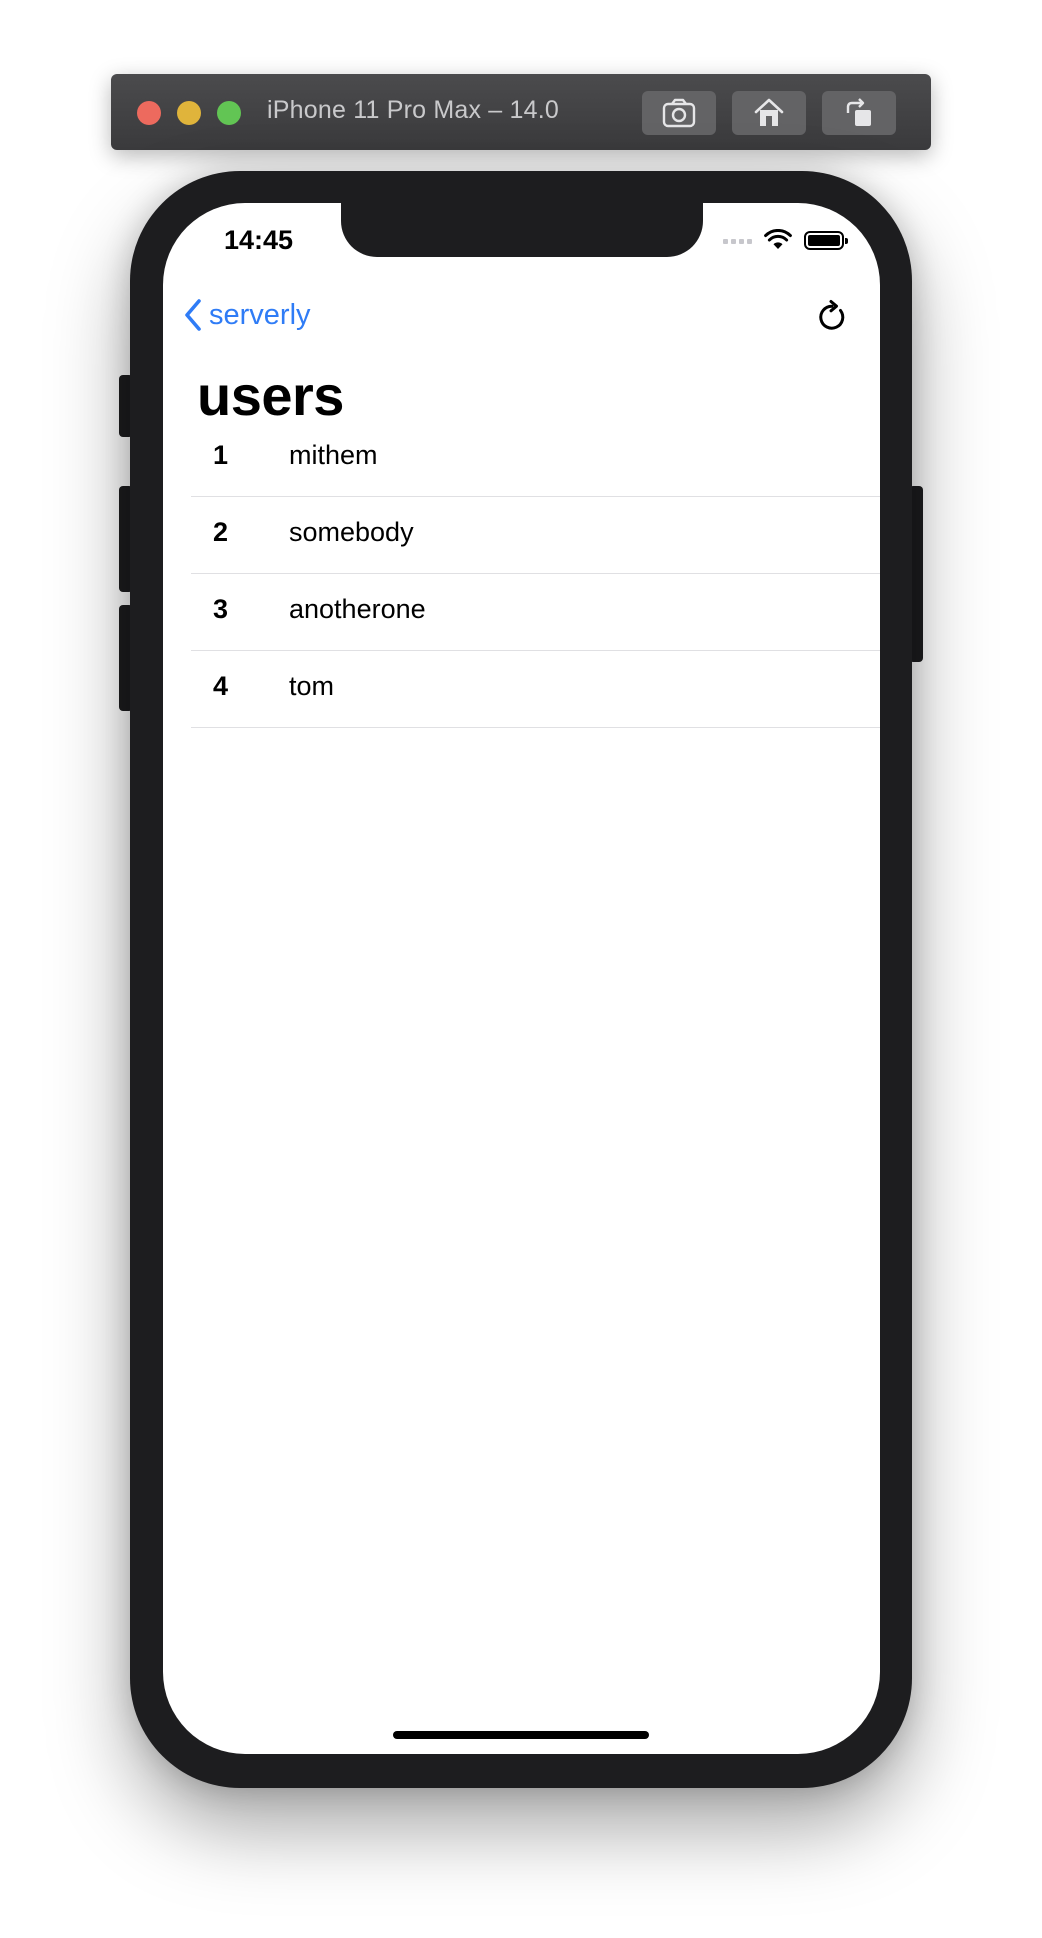 The width and height of the screenshot is (1042, 1938). What do you see at coordinates (357, 609) in the screenshot?
I see `user-name: anotherone` at bounding box center [357, 609].